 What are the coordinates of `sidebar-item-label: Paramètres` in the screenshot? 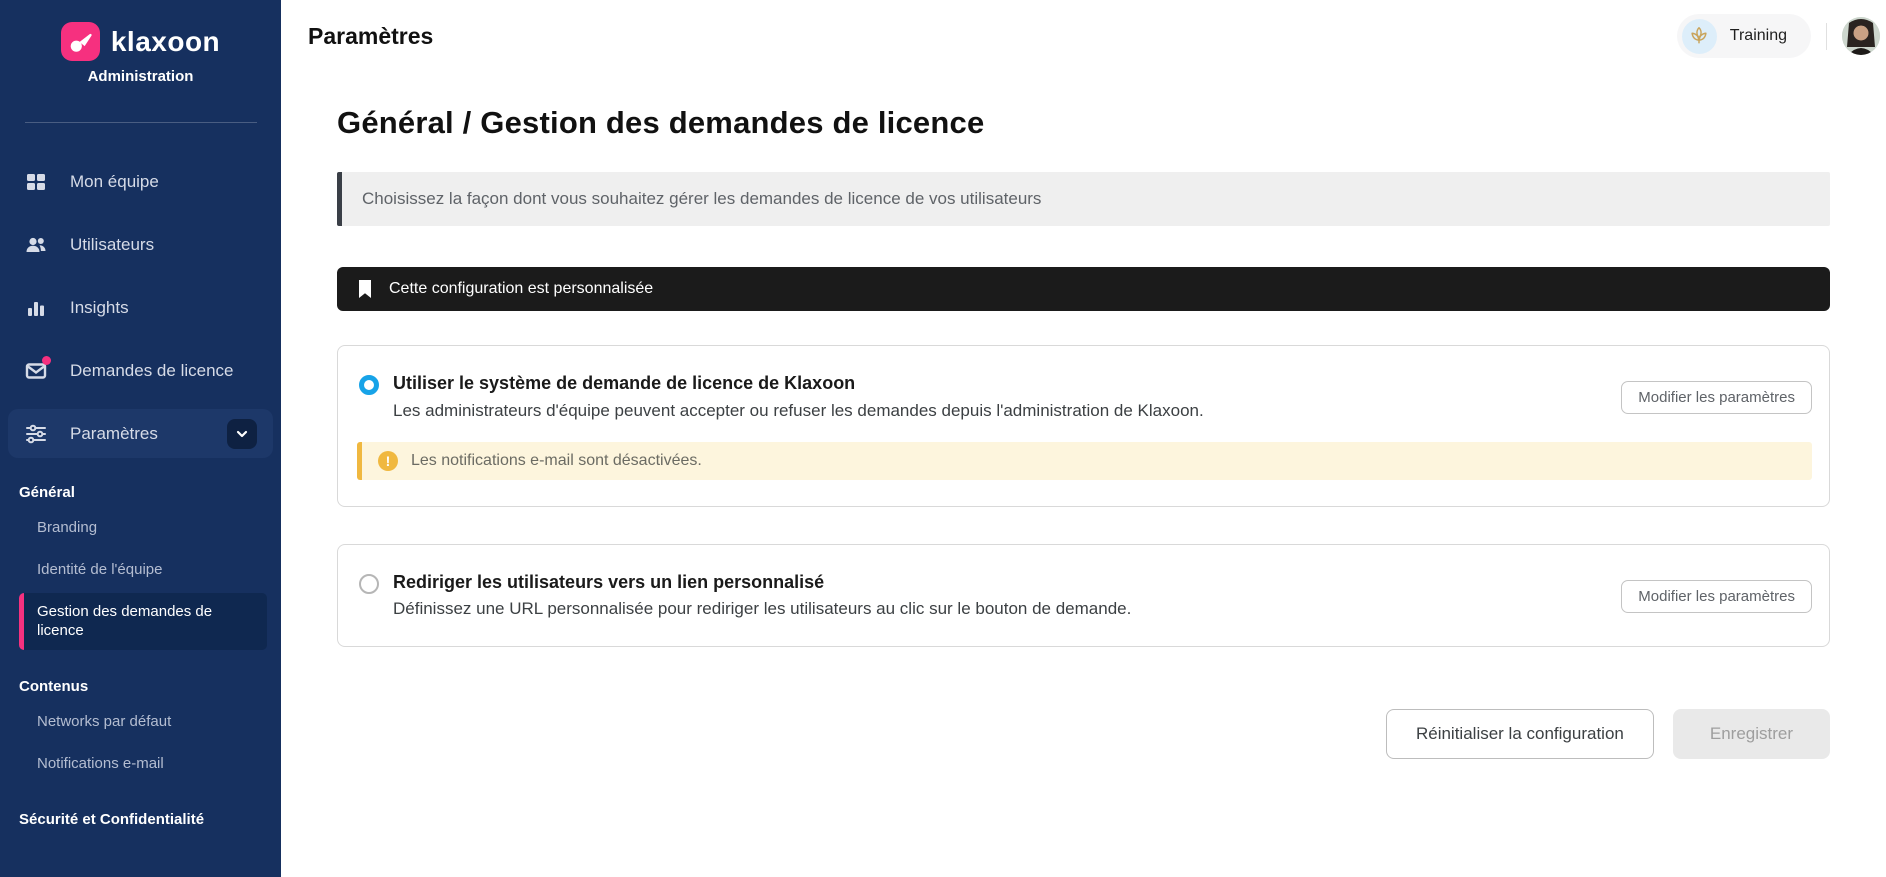 It's located at (114, 433).